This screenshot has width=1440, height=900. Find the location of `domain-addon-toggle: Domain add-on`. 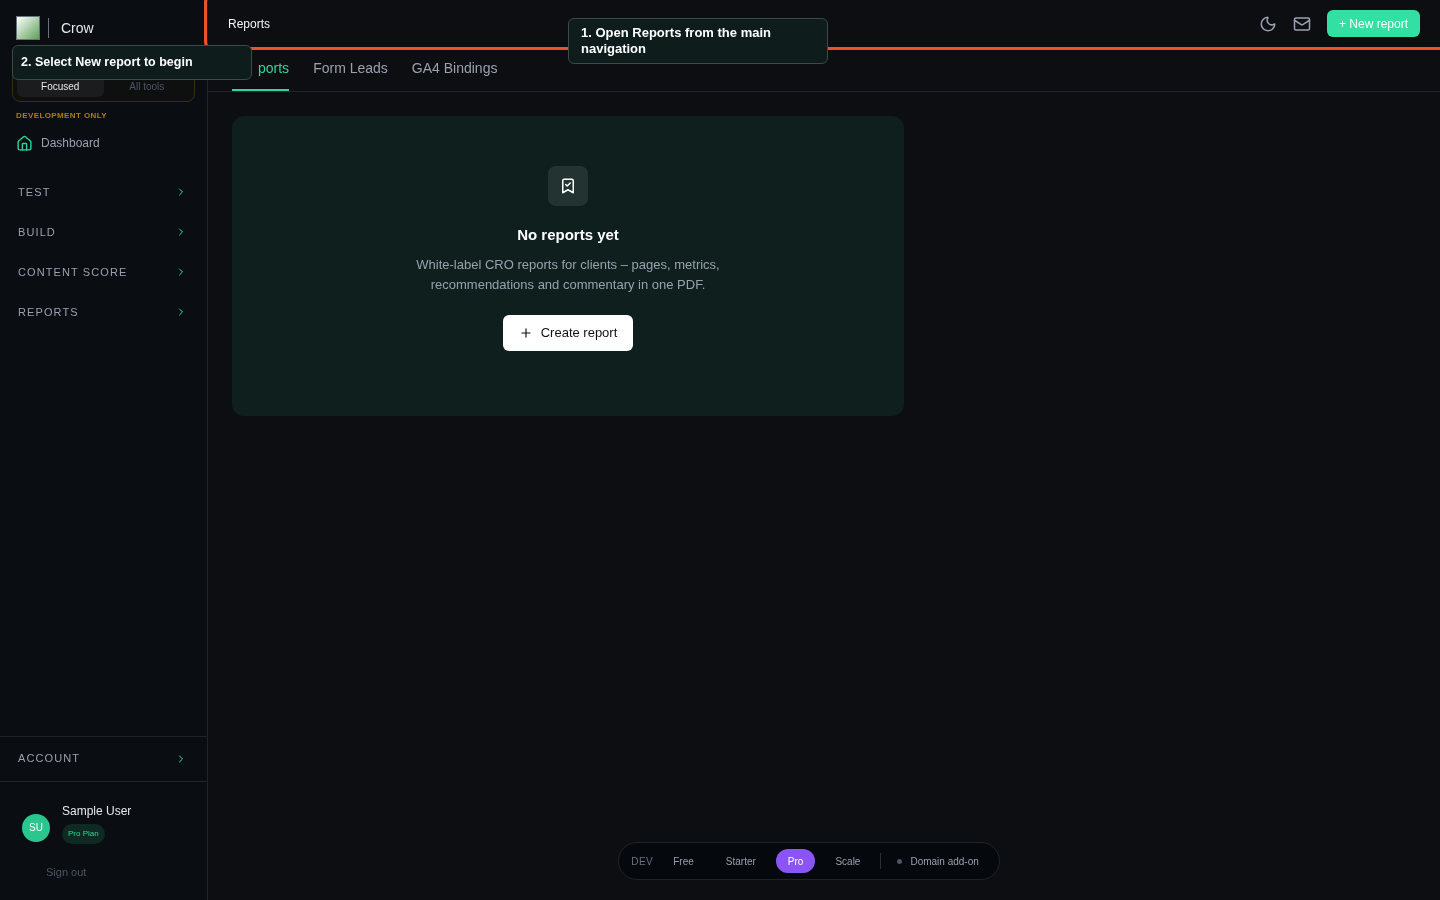

domain-addon-toggle: Domain add-on is located at coordinates (938, 861).